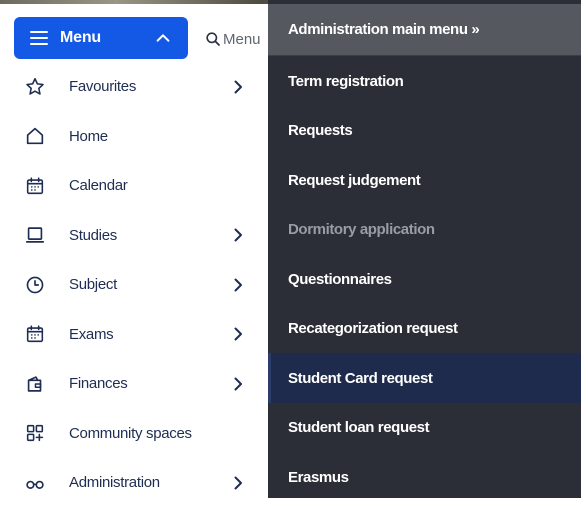 The width and height of the screenshot is (581, 508). What do you see at coordinates (35, 285) in the screenshot?
I see `clock-icon` at bounding box center [35, 285].